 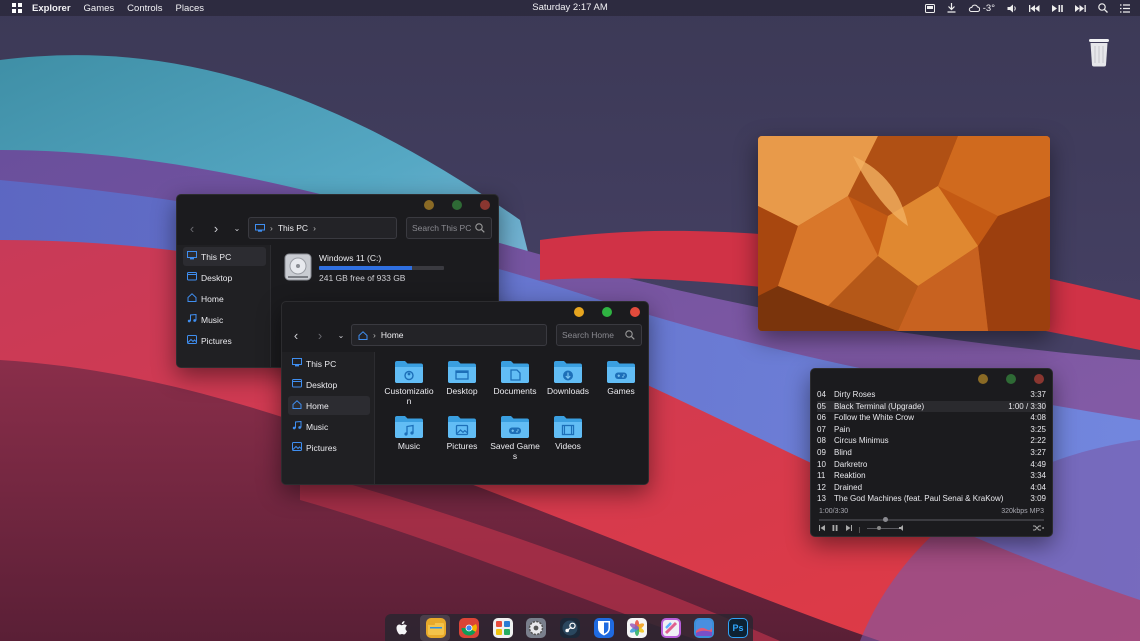 I want to click on customization-folder-icon, so click(x=409, y=372).